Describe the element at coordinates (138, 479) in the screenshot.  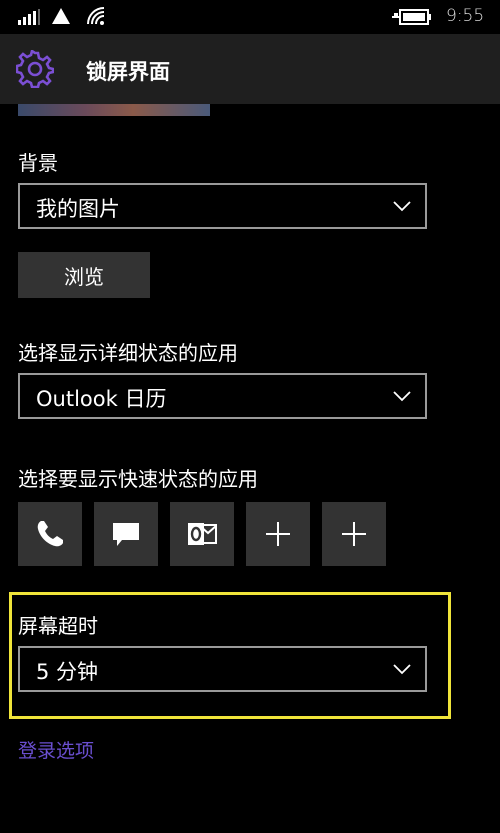
I see `quick-status-label: 选择要显示快速状态的应用` at that location.